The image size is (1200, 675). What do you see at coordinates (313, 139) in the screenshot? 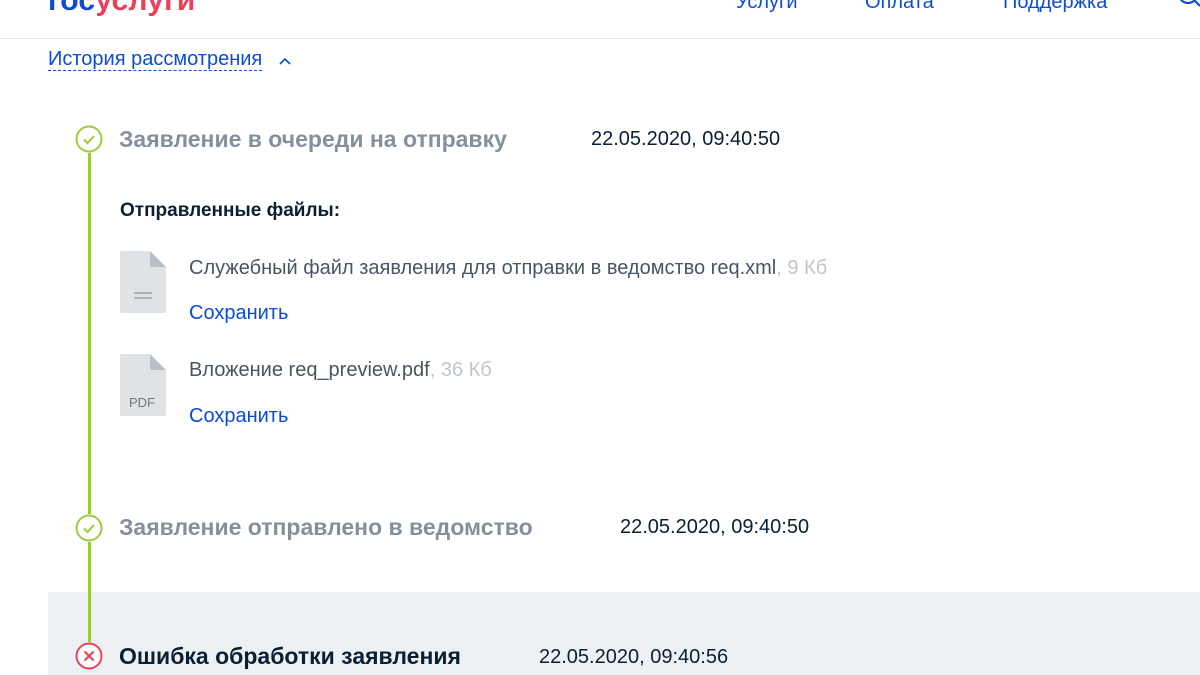
I see `event-title: Заявление в очереди на отправку` at bounding box center [313, 139].